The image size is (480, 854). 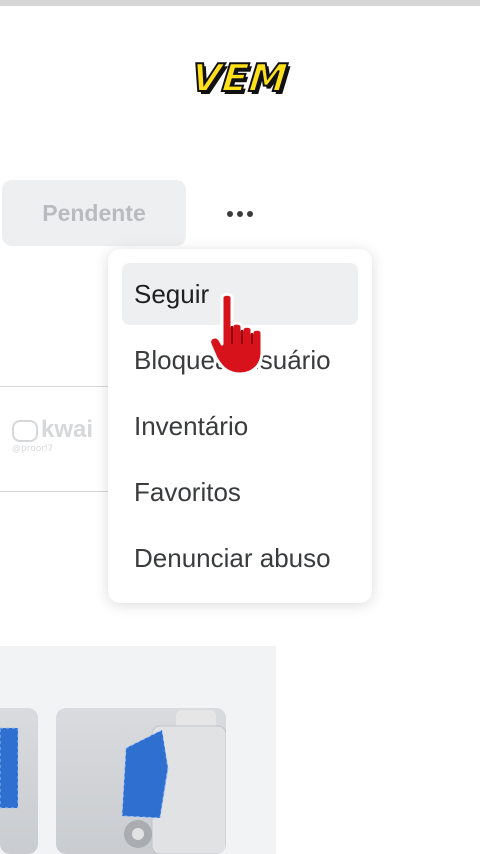 I want to click on ellipsis-icon, so click(x=240, y=214).